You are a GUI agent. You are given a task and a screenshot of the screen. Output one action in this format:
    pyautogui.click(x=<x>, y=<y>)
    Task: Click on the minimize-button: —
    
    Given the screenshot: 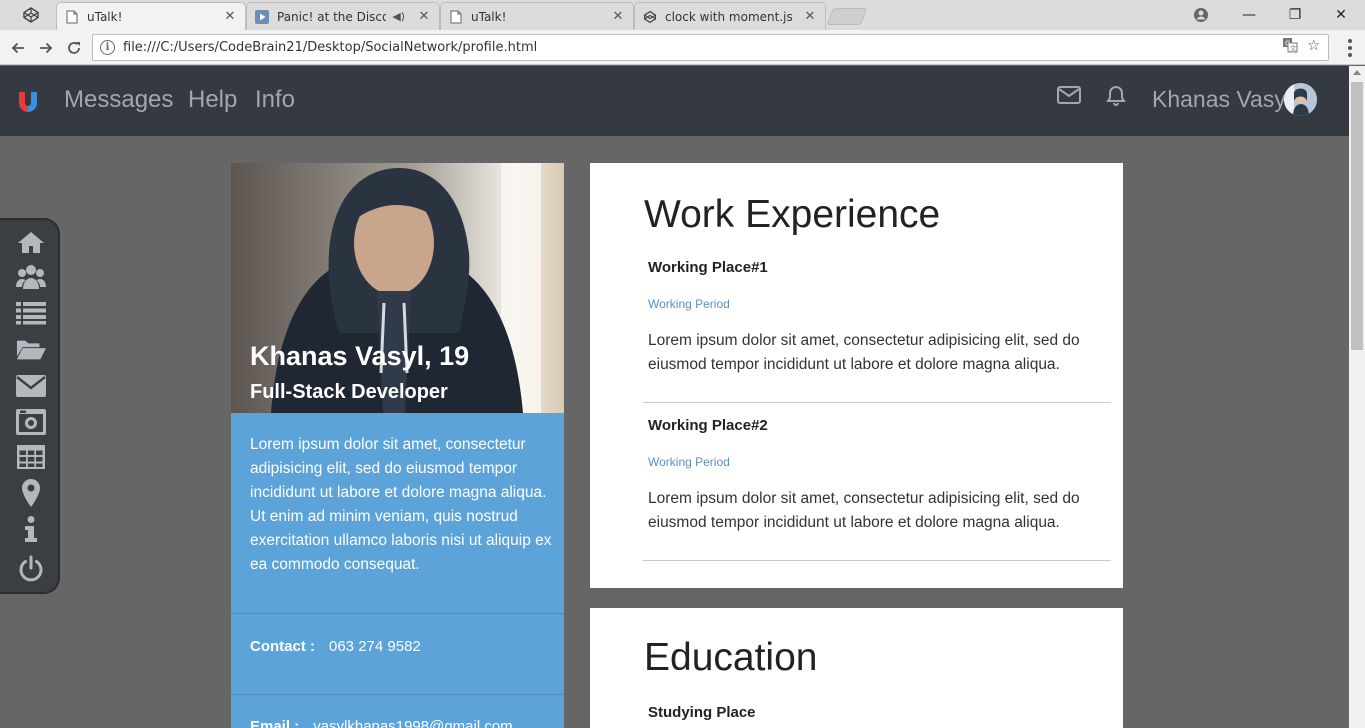 What is the action you would take?
    pyautogui.click(x=1249, y=15)
    